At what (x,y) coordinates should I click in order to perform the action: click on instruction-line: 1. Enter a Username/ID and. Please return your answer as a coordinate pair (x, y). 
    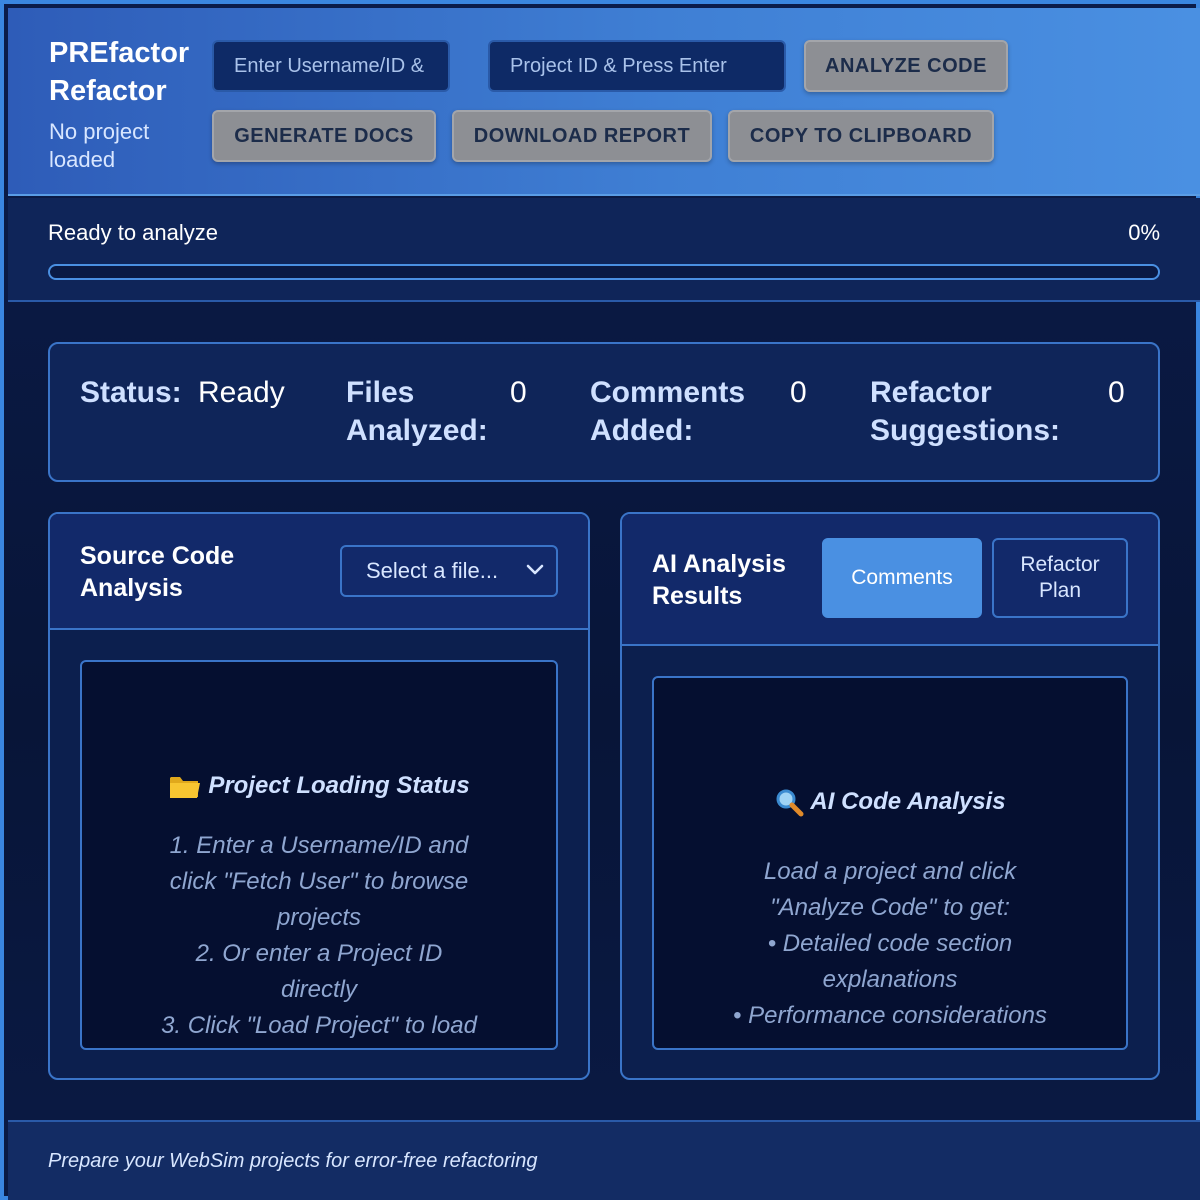
    Looking at the image, I should click on (319, 845).